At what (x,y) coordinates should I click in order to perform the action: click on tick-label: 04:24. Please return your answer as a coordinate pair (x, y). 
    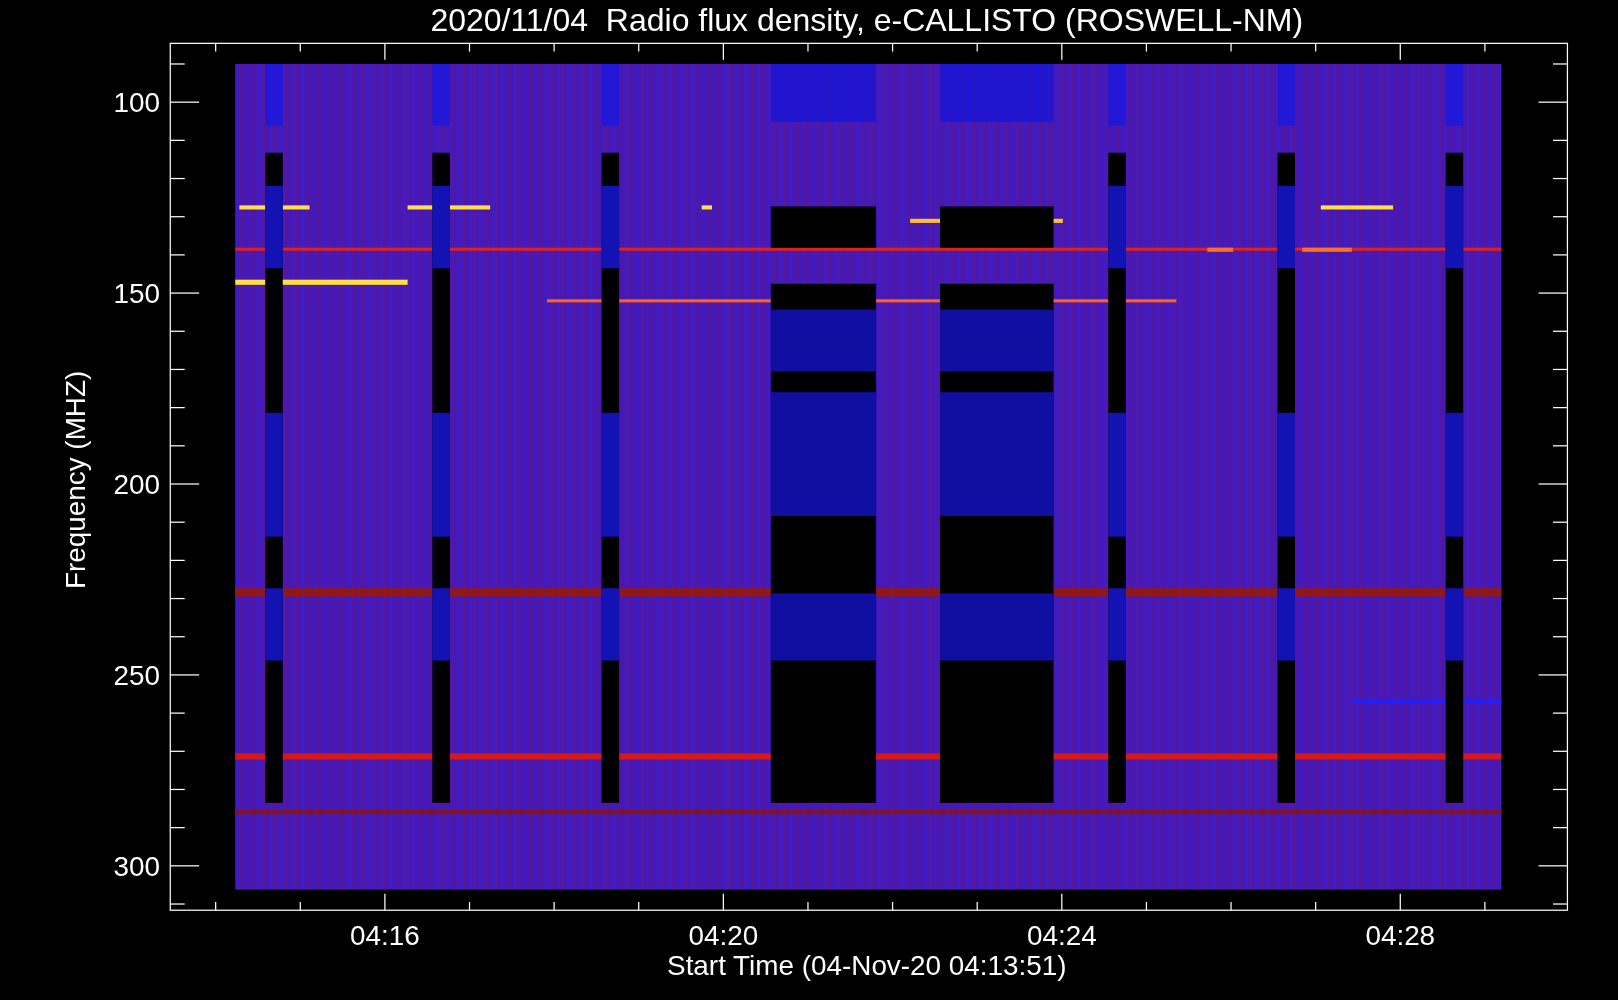
    Looking at the image, I should click on (1061, 936).